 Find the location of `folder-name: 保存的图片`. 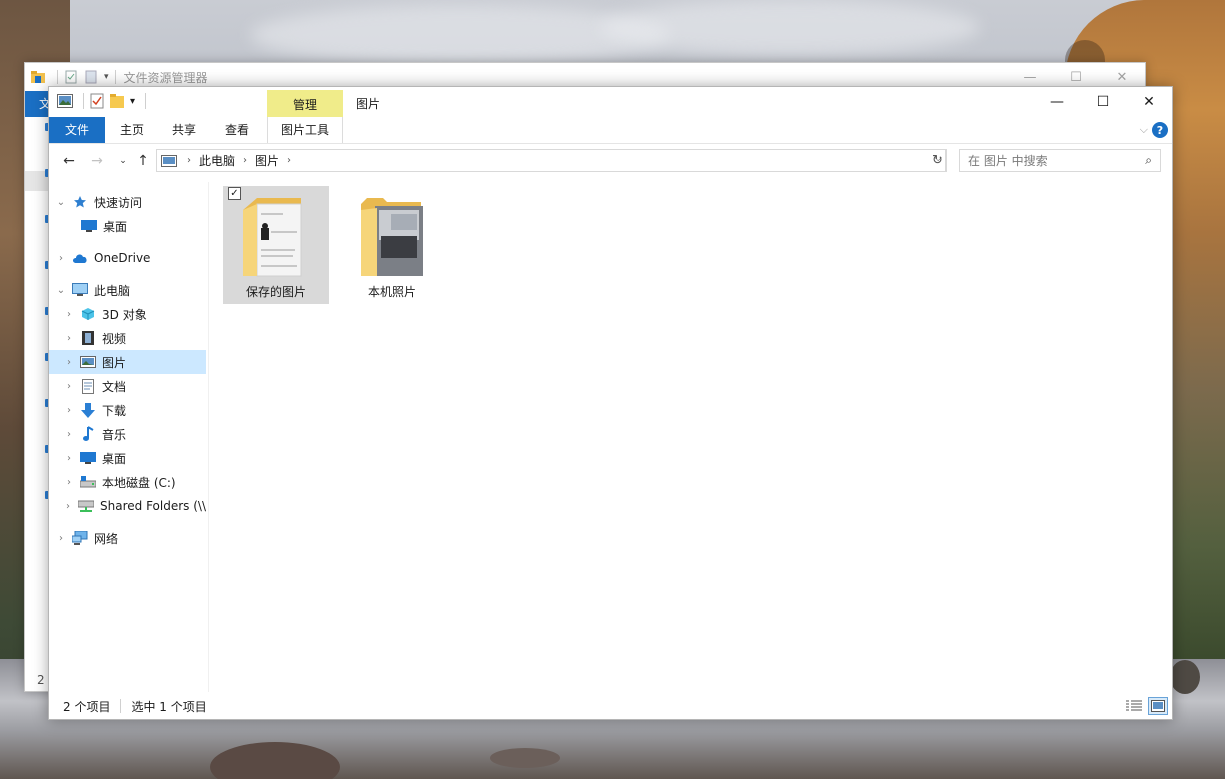

folder-name: 保存的图片 is located at coordinates (275, 292).